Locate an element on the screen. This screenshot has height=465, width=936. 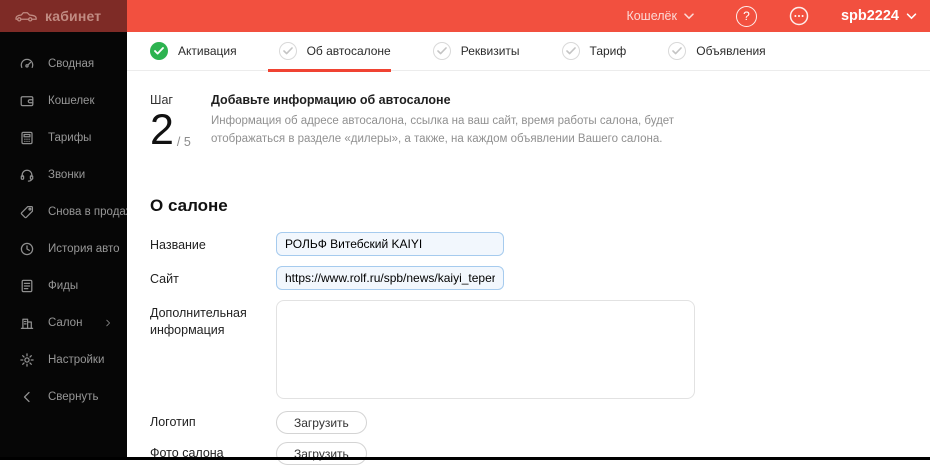
app-logo: кабинет is located at coordinates (63, 16).